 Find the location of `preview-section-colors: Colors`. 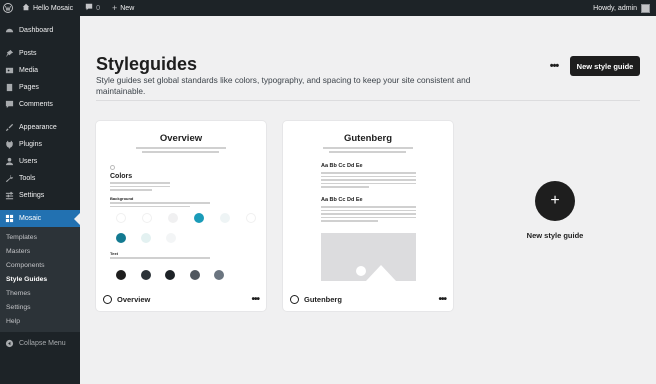

preview-section-colors: Colors is located at coordinates (121, 176).